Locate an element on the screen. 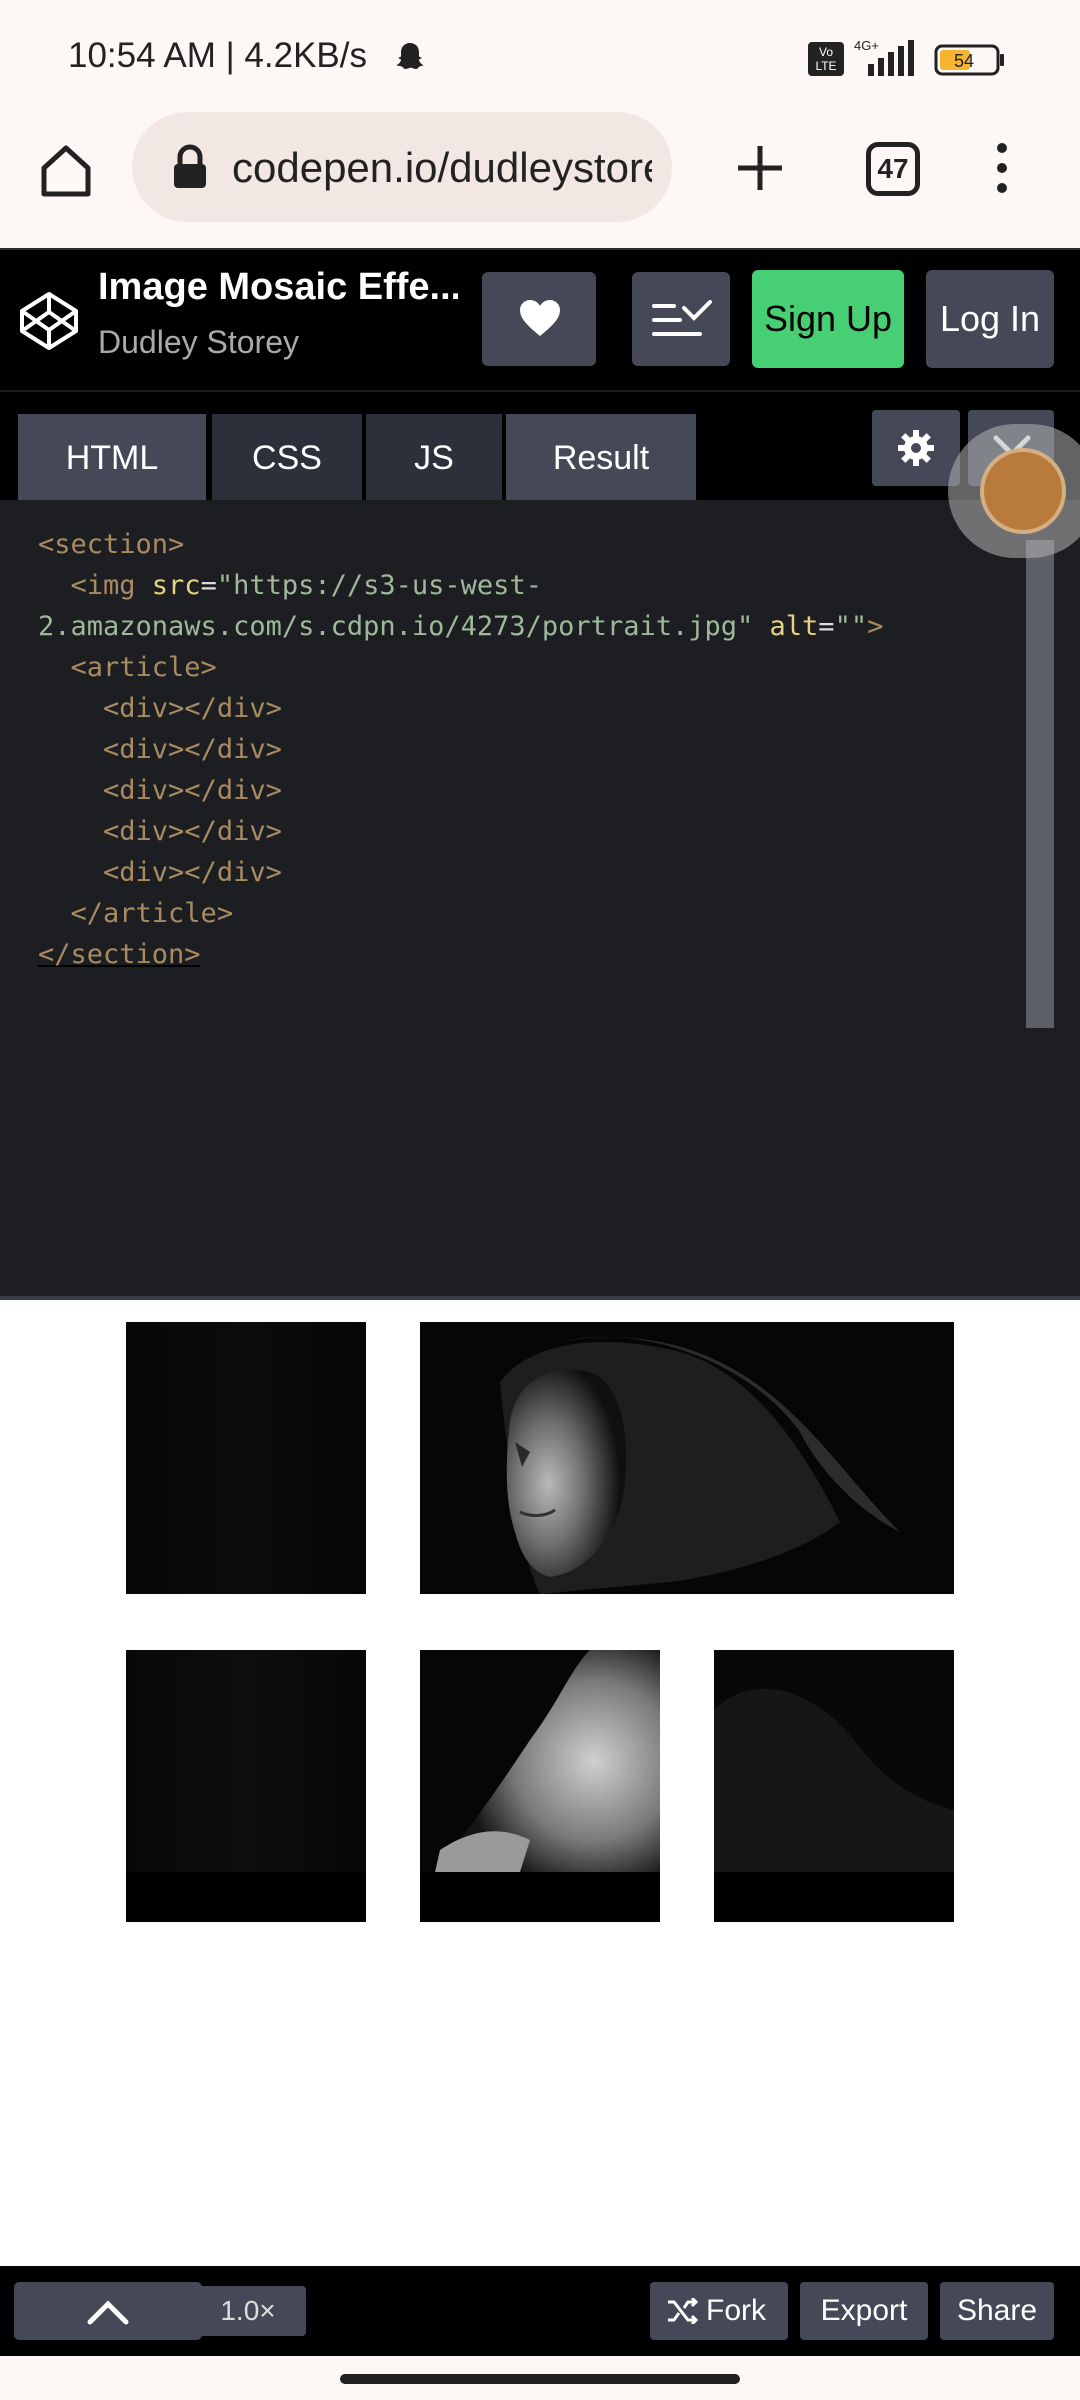  code-line: </article> is located at coordinates (528, 913).